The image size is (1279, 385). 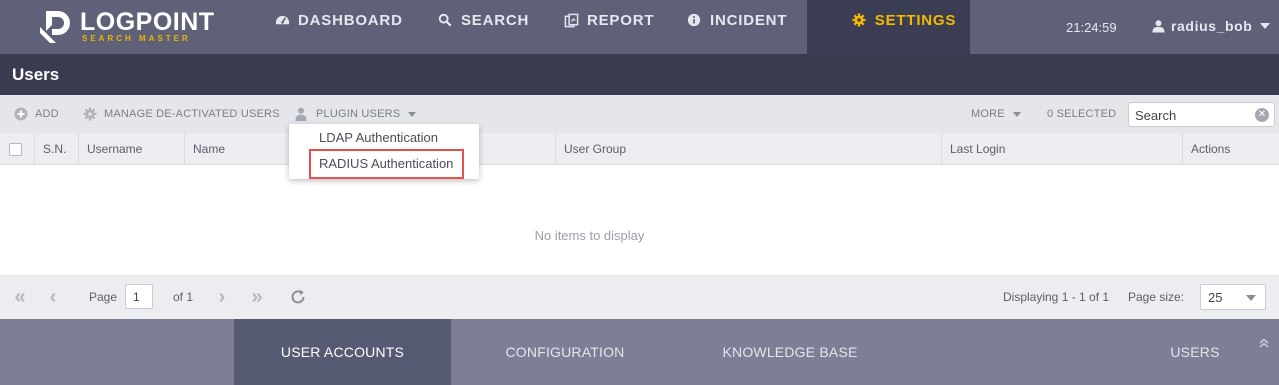 I want to click on tab-knowledge-base-label: KNOWLEDGE BASE, so click(x=790, y=352).